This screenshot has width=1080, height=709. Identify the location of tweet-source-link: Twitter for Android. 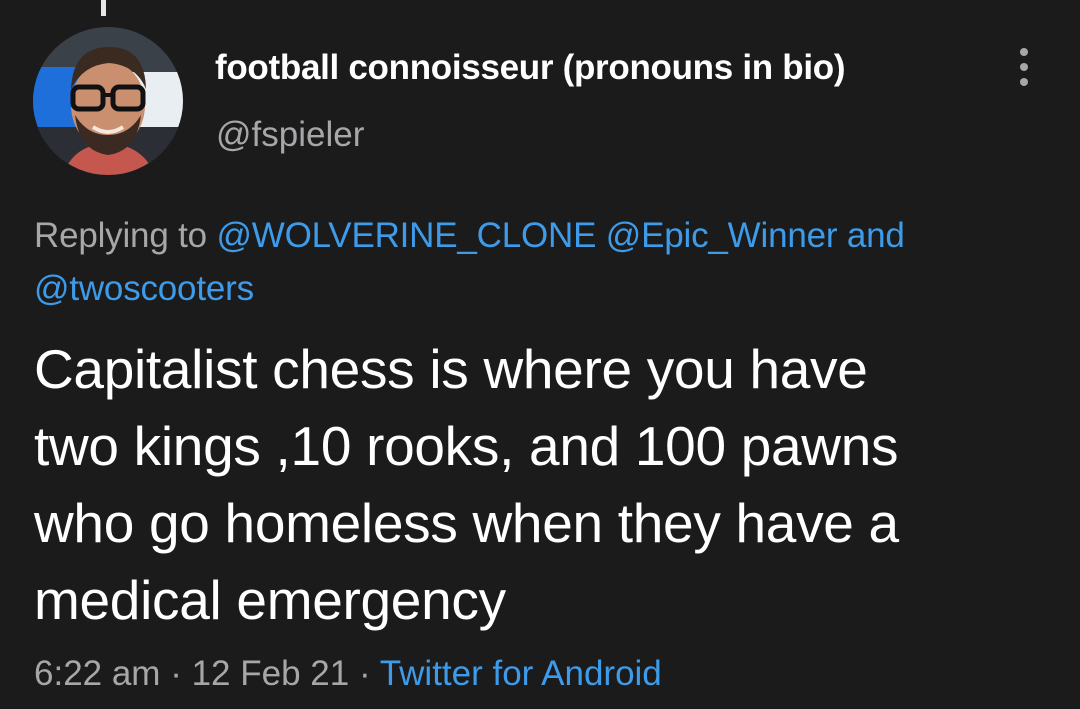
(521, 673).